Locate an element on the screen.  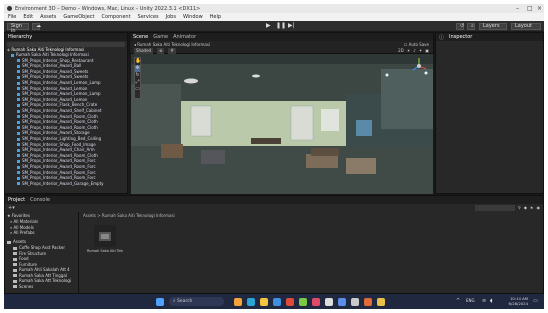
auto-save-toggle: ☐ Auto Save is located at coordinates (416, 44).